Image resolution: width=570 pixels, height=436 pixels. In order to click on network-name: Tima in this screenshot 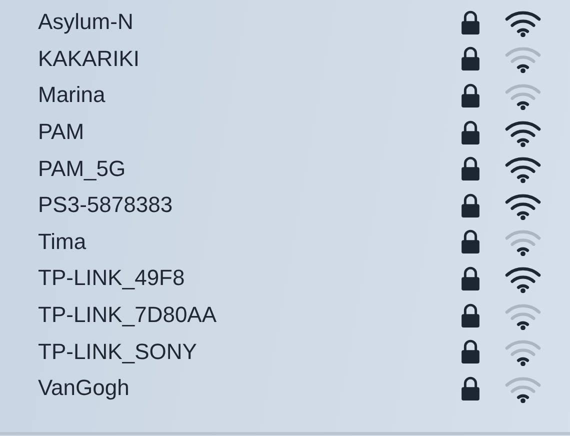, I will do `click(249, 241)`.